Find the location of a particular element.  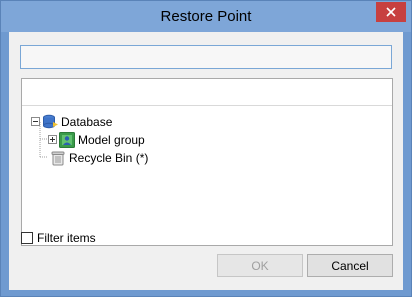

database-collapse-toggle is located at coordinates (35, 121).